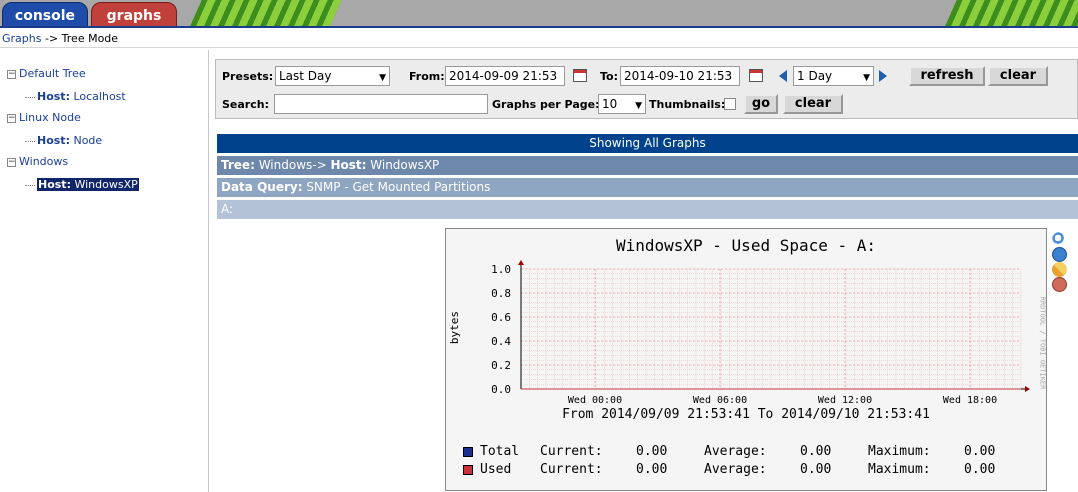 This screenshot has width=1078, height=492. What do you see at coordinates (947, 76) in the screenshot?
I see `refresh-button: refresh` at bounding box center [947, 76].